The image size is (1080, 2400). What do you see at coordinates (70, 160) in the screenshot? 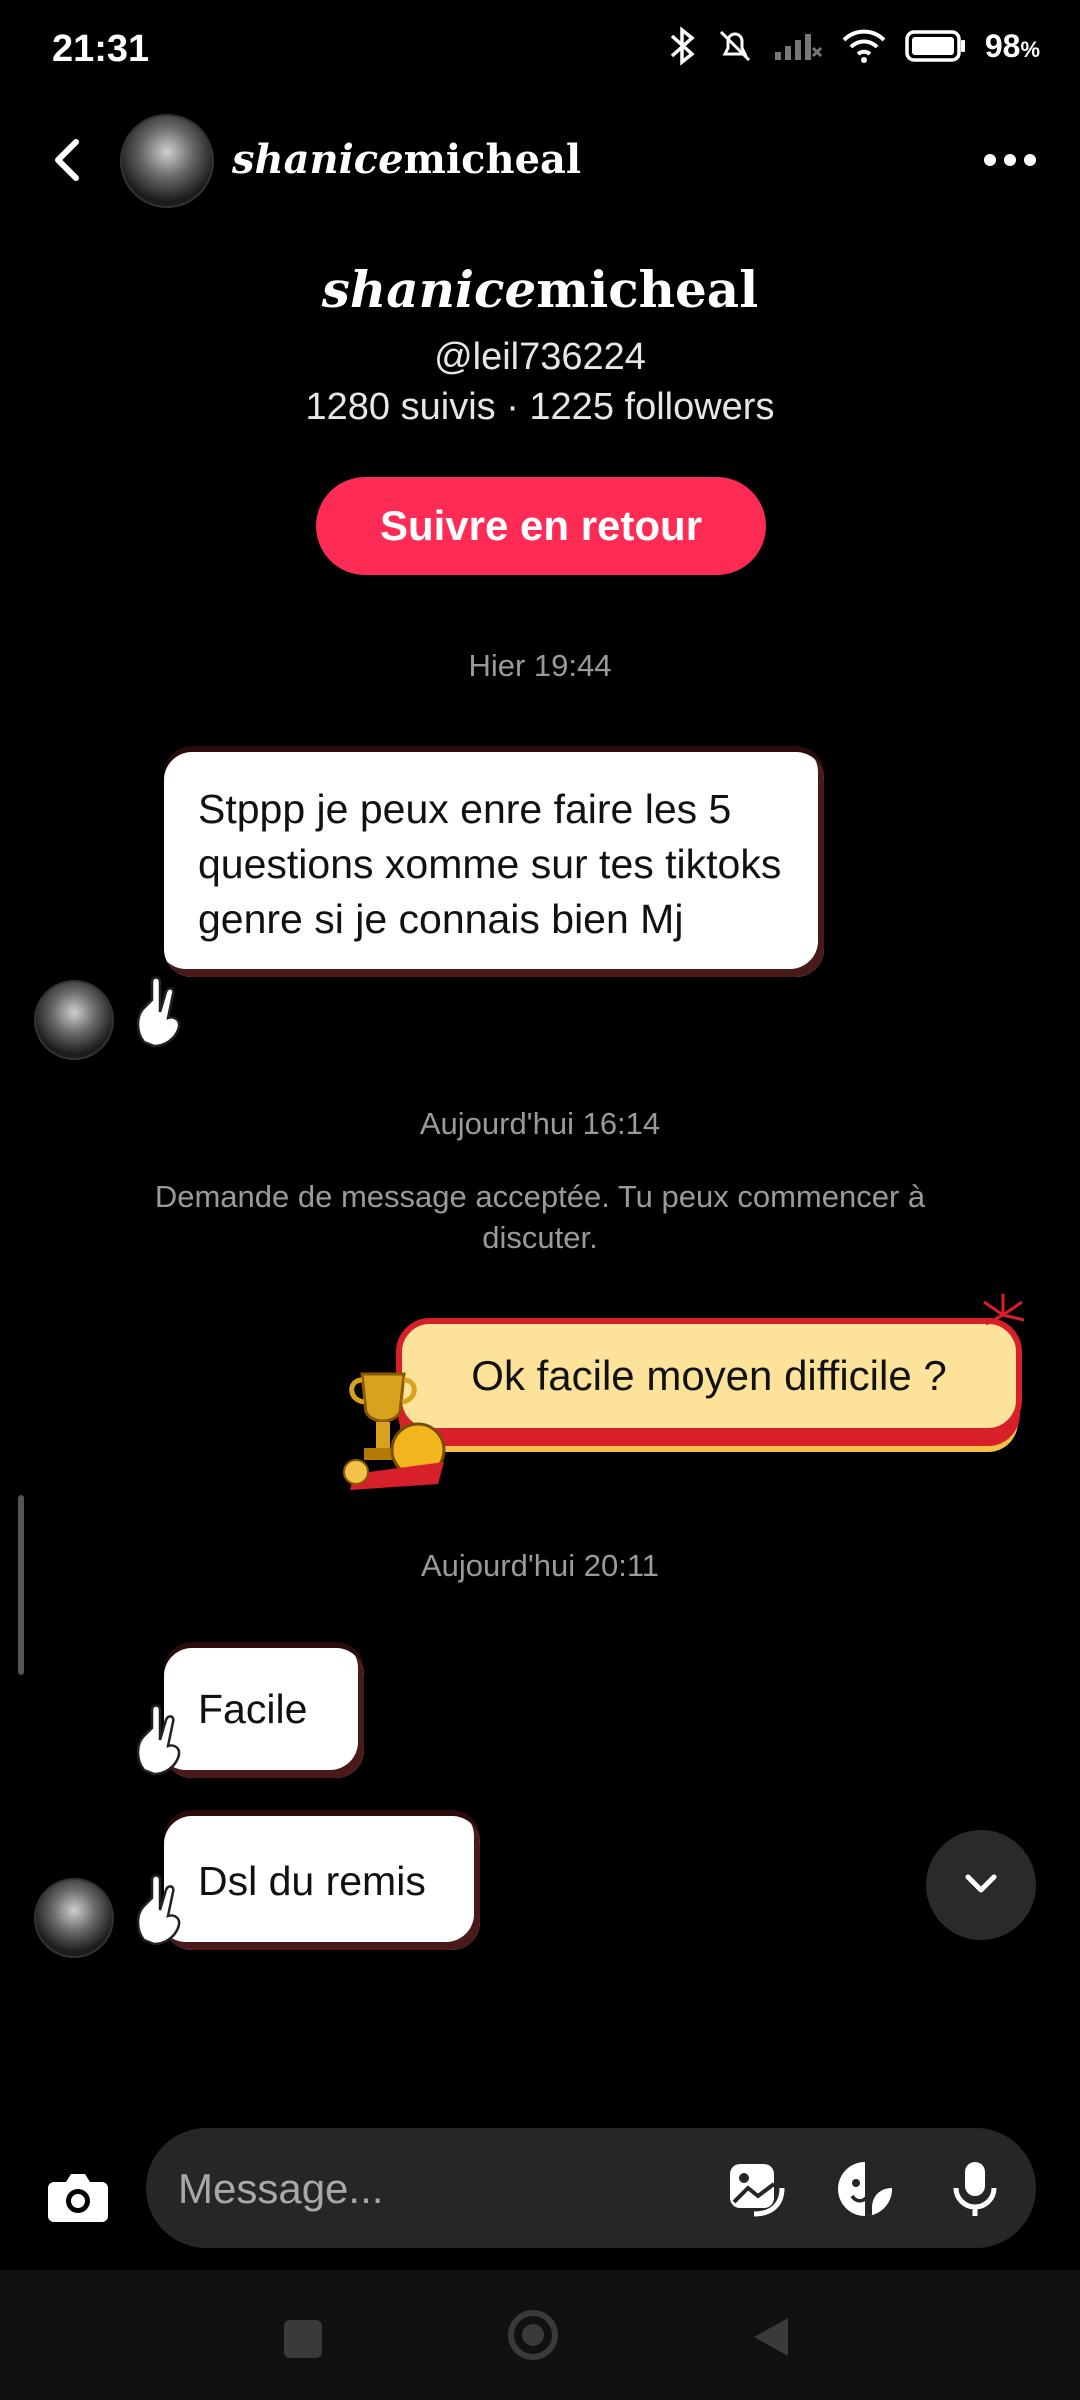
I see `back-arrow-icon` at bounding box center [70, 160].